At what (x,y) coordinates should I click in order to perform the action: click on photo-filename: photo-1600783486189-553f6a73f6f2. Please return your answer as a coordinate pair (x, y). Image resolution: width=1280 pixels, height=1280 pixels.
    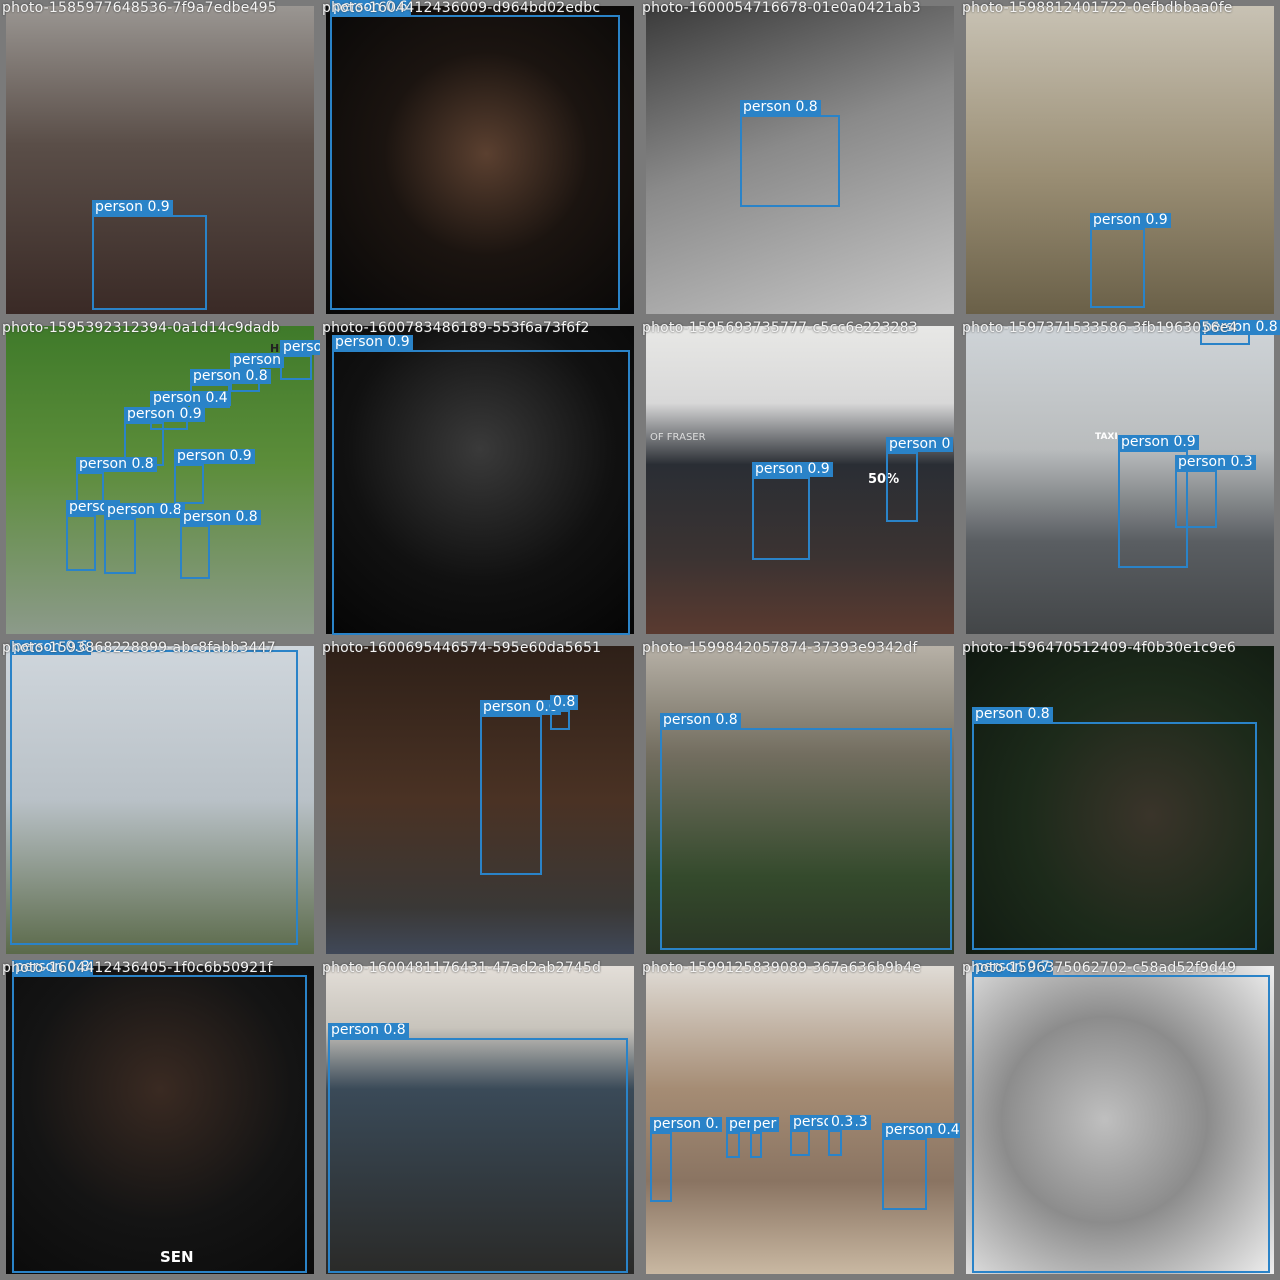
    Looking at the image, I should click on (456, 328).